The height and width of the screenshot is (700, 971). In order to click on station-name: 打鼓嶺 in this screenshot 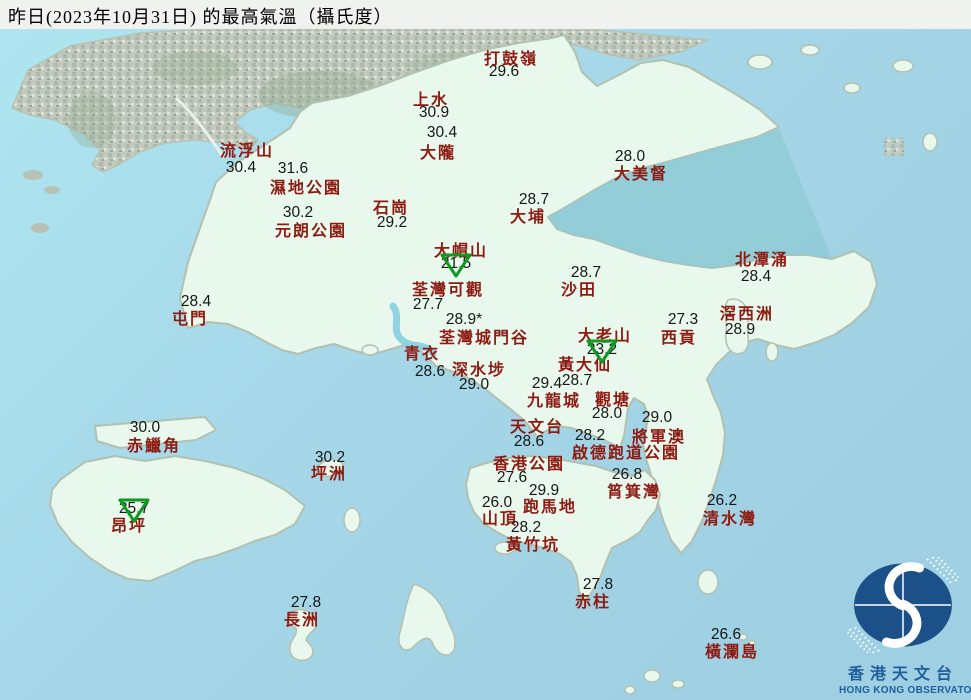, I will do `click(511, 59)`.